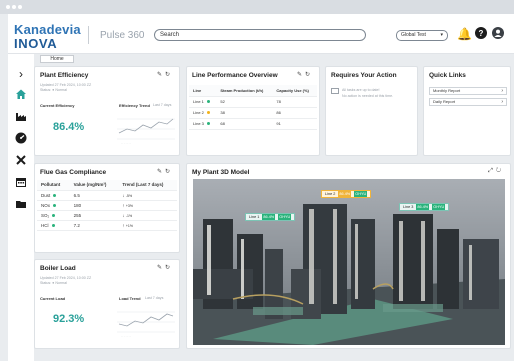 This screenshot has height=361, width=514. I want to click on pollutant-name: HCl, so click(45, 225).